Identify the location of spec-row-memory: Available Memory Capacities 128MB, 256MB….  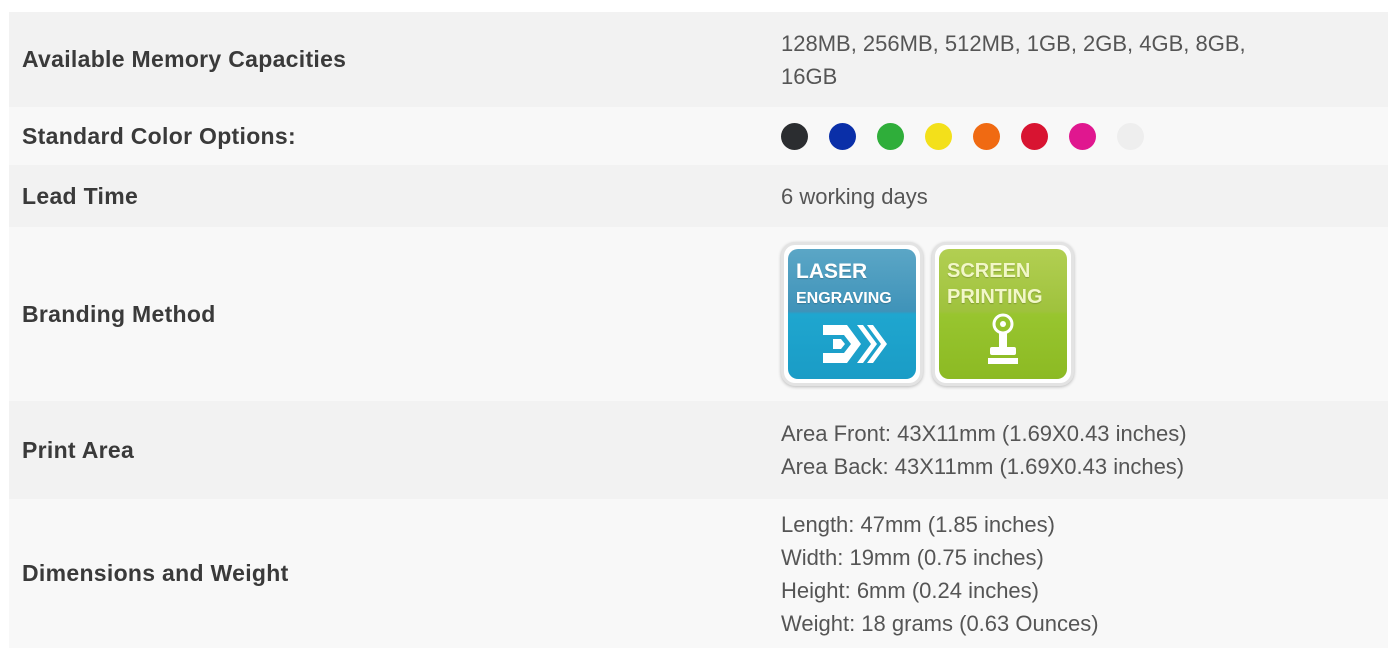
(698, 59).